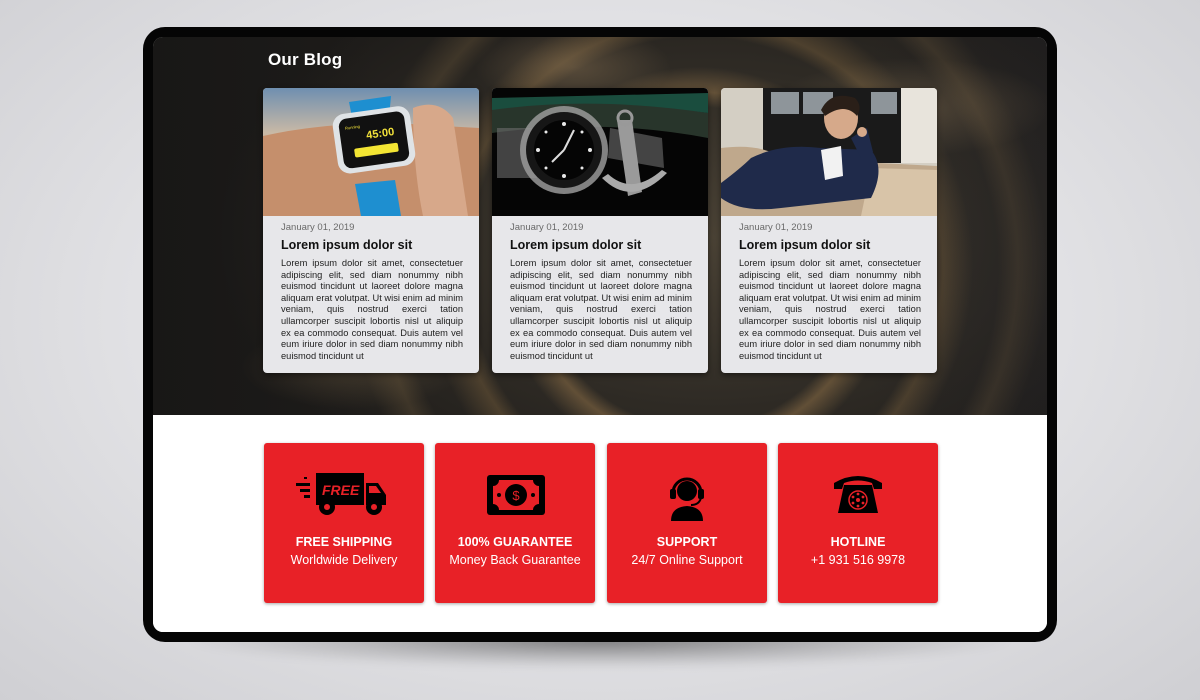 This screenshot has width=1200, height=700. I want to click on feature-subtitle: Worldwide Delivery, so click(344, 560).